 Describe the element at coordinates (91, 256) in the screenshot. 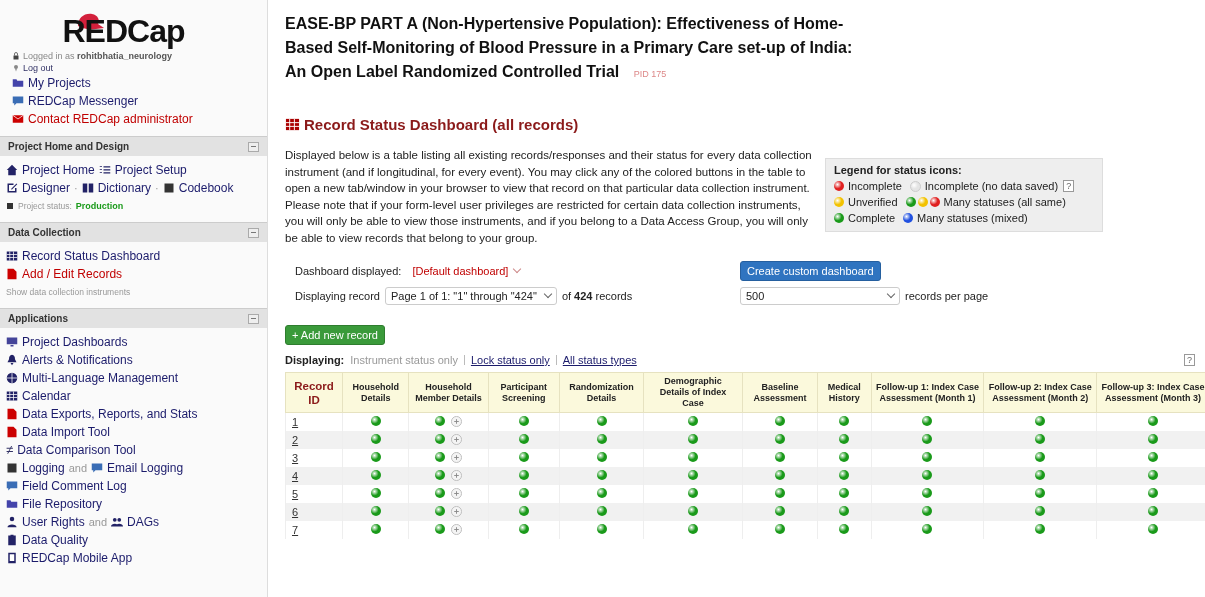

I see `sidebar-link: Record Status Dashboard` at that location.